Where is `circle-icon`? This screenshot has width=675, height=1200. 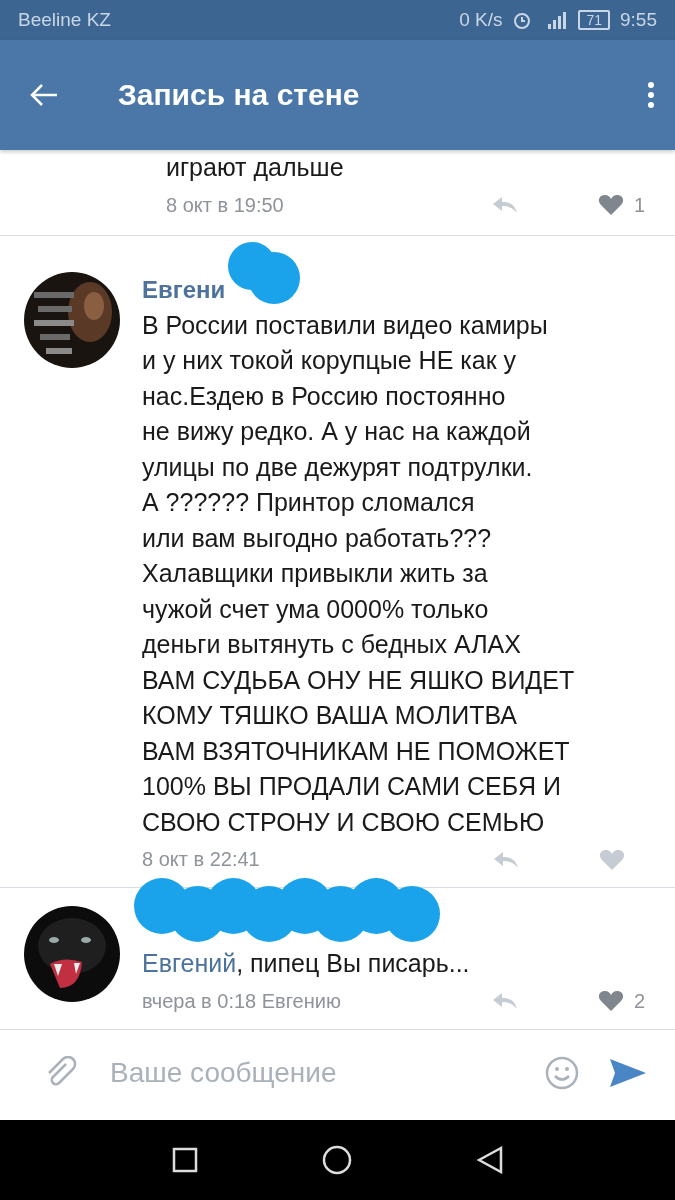
circle-icon is located at coordinates (337, 1160).